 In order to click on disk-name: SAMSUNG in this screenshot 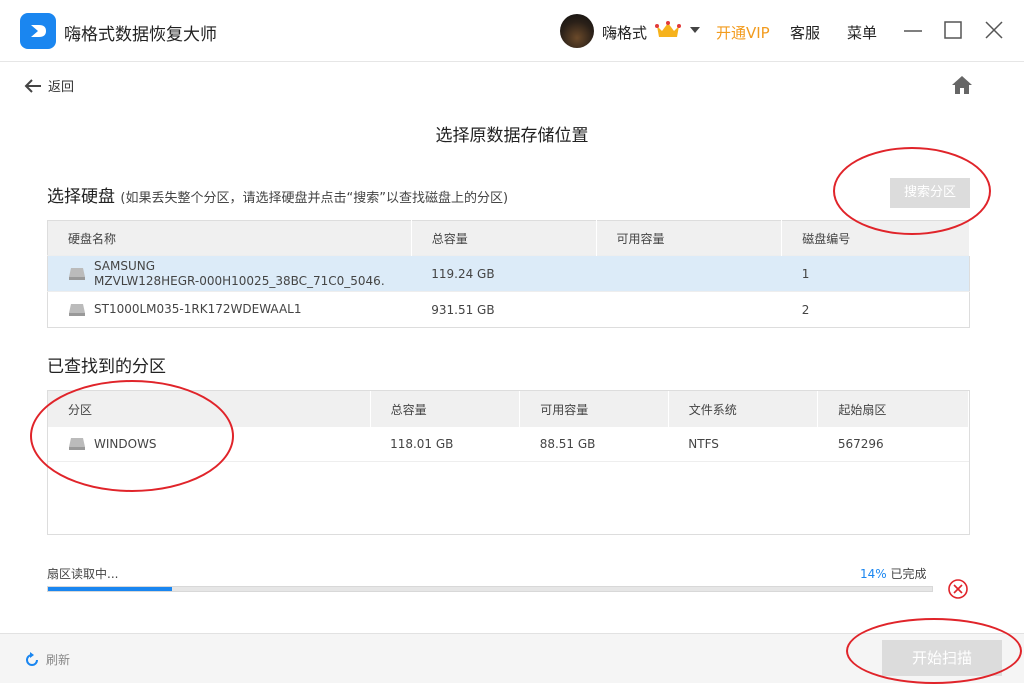, I will do `click(125, 265)`.